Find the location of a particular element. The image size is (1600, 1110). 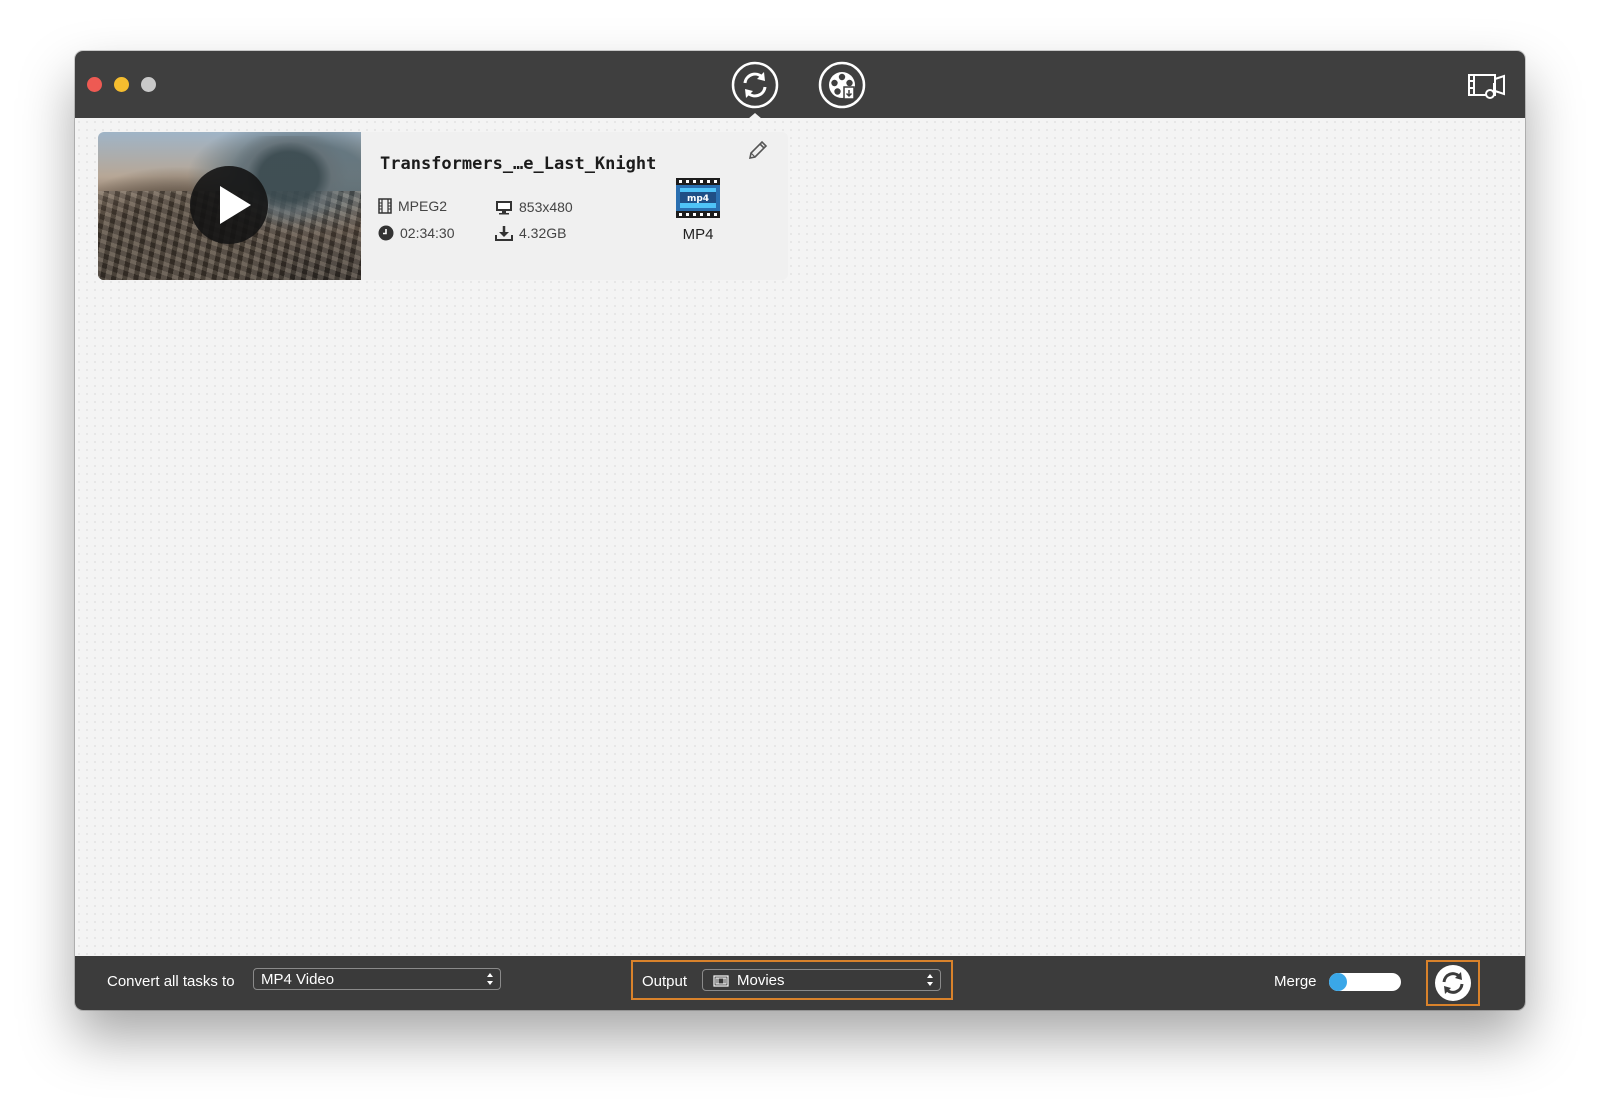

output-folder-select: Movies is located at coordinates (821, 980).